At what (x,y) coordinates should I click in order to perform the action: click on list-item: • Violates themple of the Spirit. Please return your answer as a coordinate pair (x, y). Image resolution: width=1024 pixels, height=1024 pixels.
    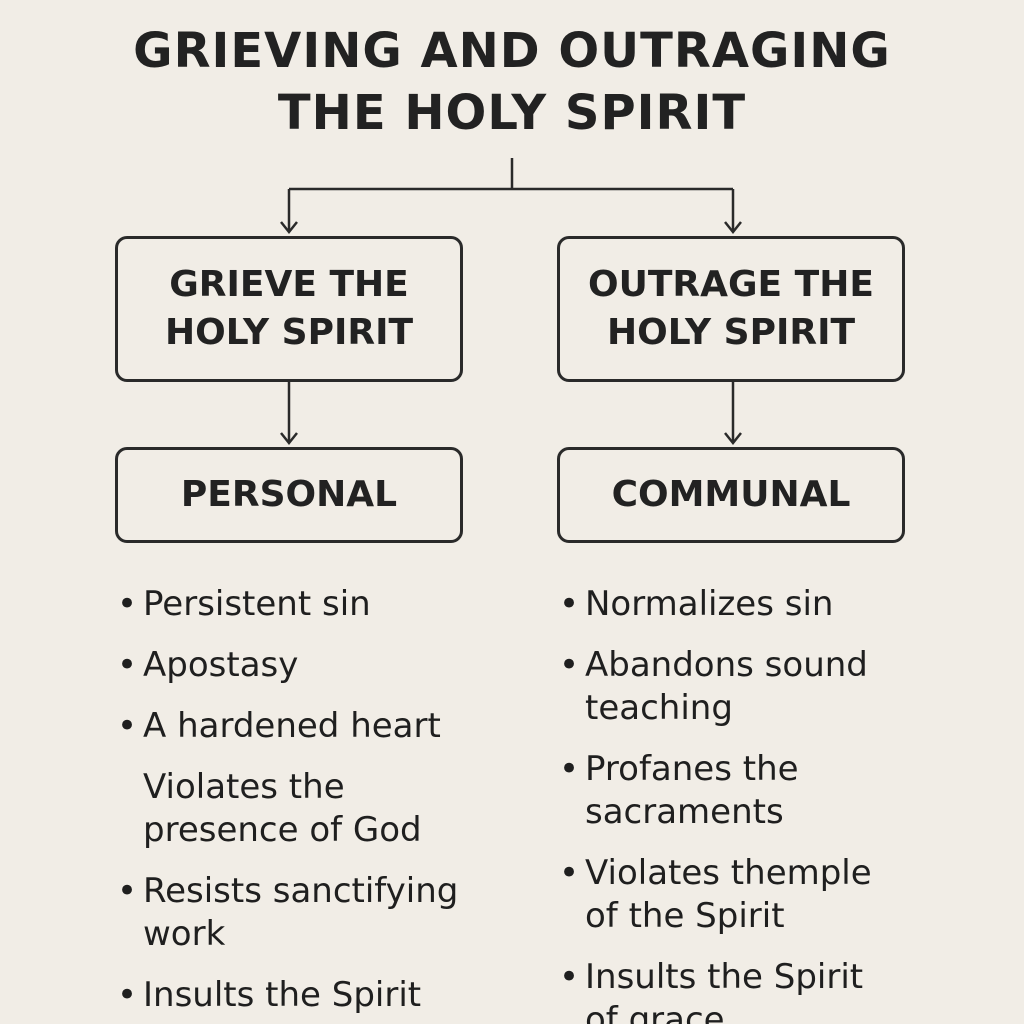
    Looking at the image, I should click on (767, 895).